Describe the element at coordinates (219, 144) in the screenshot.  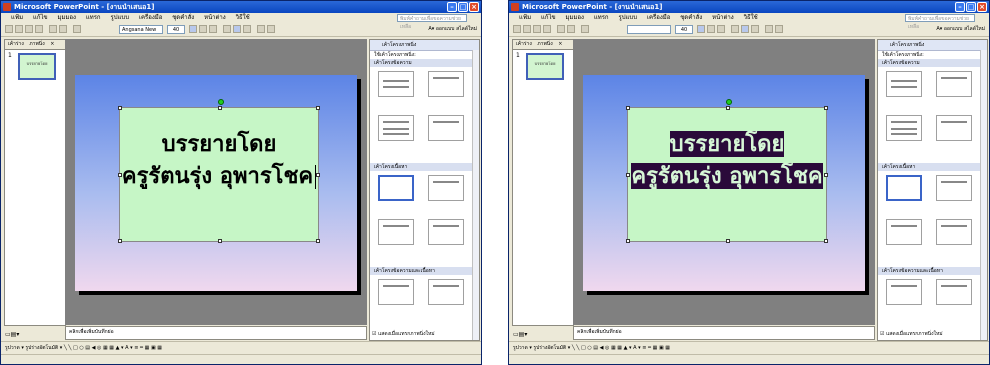
I see `slide-text-line1: บรรยายโดย` at that location.